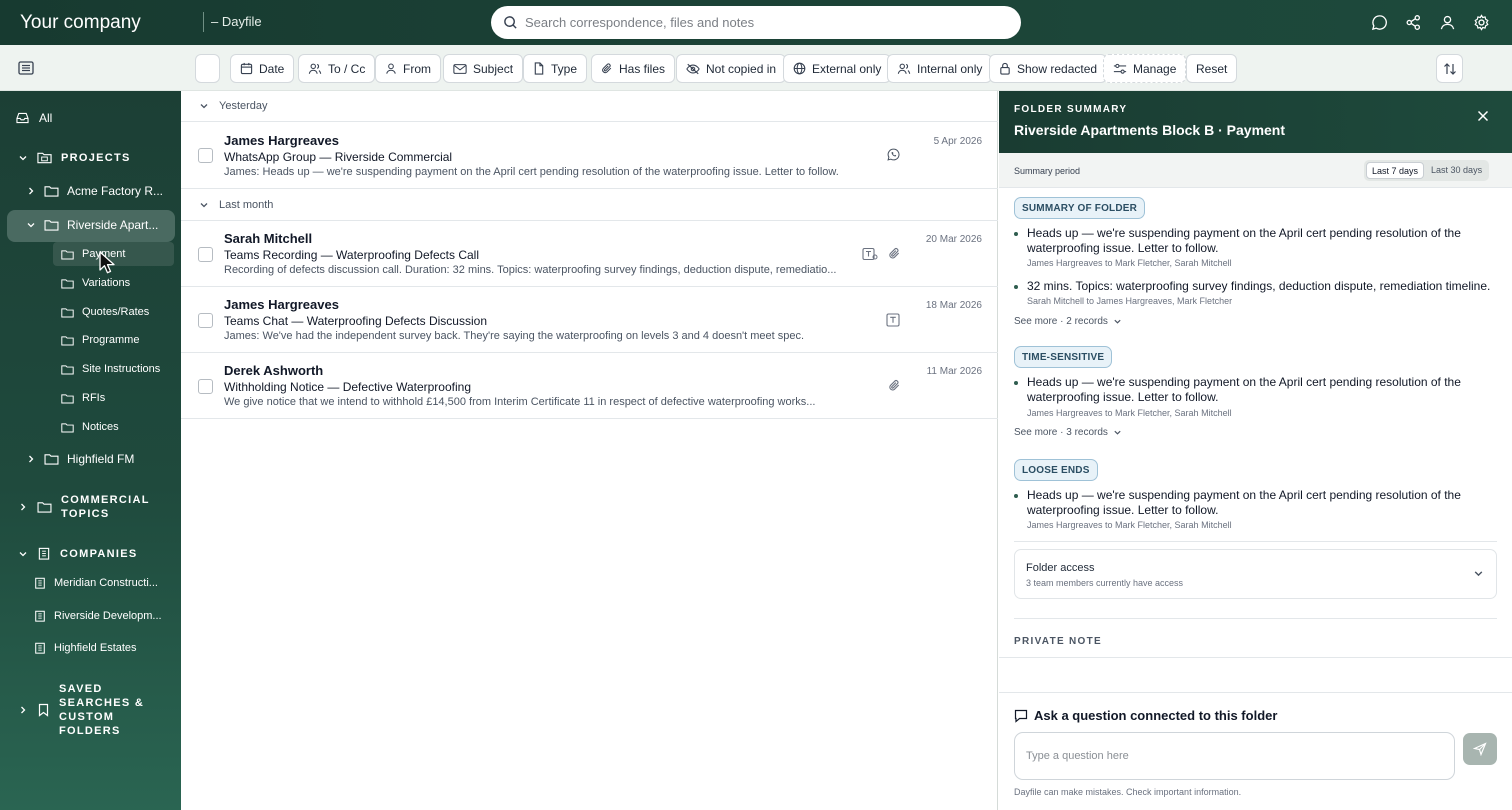 The image size is (1512, 810). What do you see at coordinates (1080, 208) in the screenshot?
I see `section-tag-summary: SUMMARY OF FOLDER` at bounding box center [1080, 208].